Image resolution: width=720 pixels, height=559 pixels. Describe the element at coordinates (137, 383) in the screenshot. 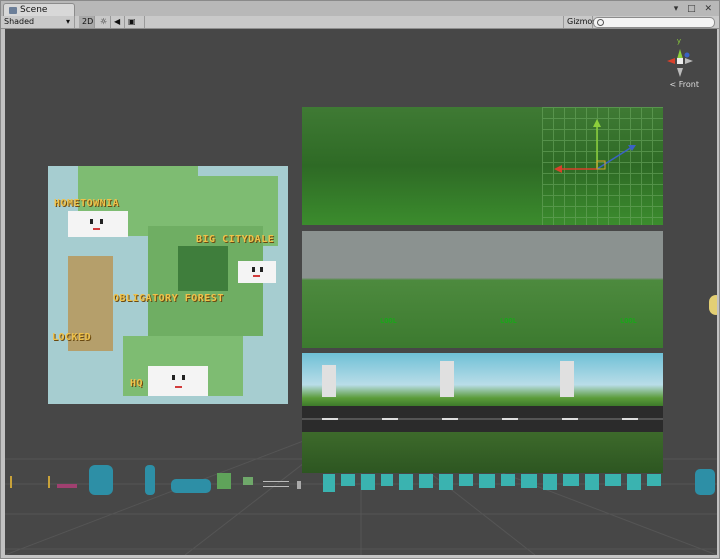

I see `map-label-hq: HQ` at that location.